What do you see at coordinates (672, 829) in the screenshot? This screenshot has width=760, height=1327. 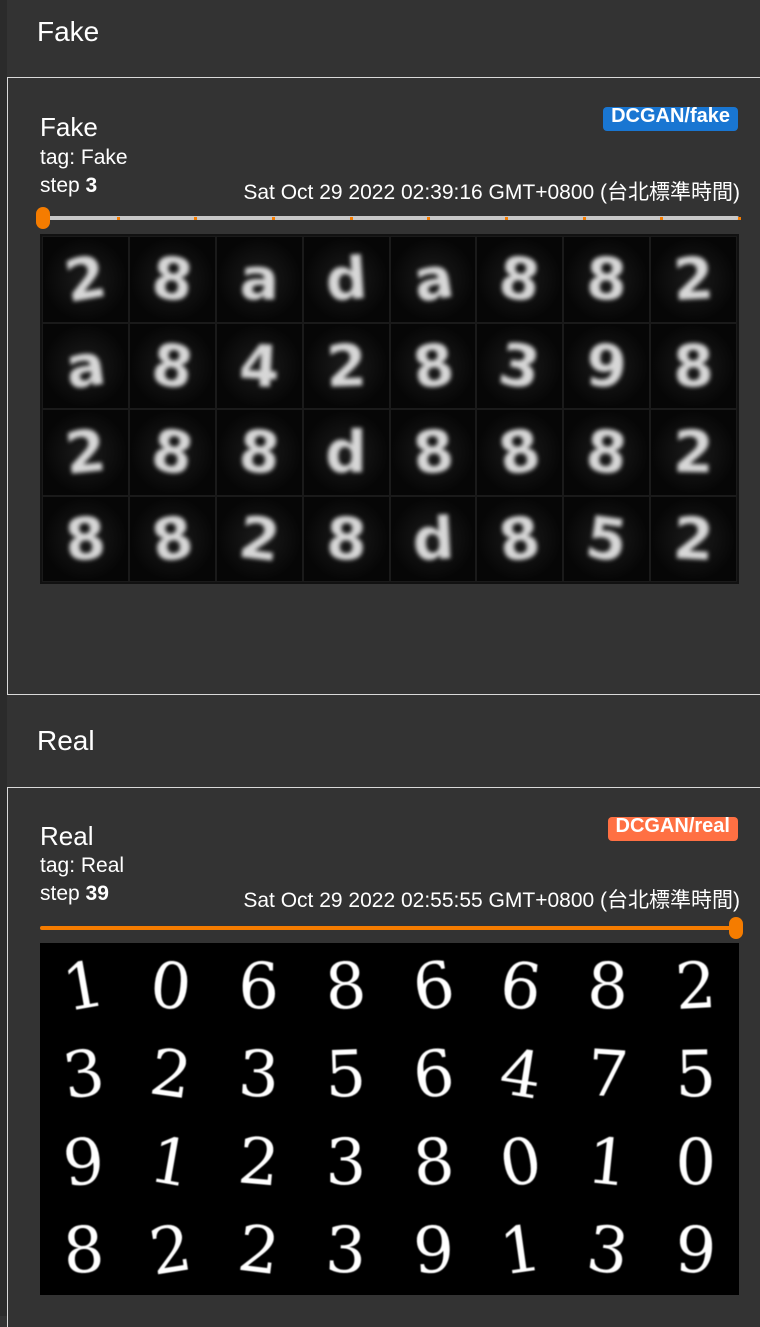 I see `run-badge: DCGAN/real` at bounding box center [672, 829].